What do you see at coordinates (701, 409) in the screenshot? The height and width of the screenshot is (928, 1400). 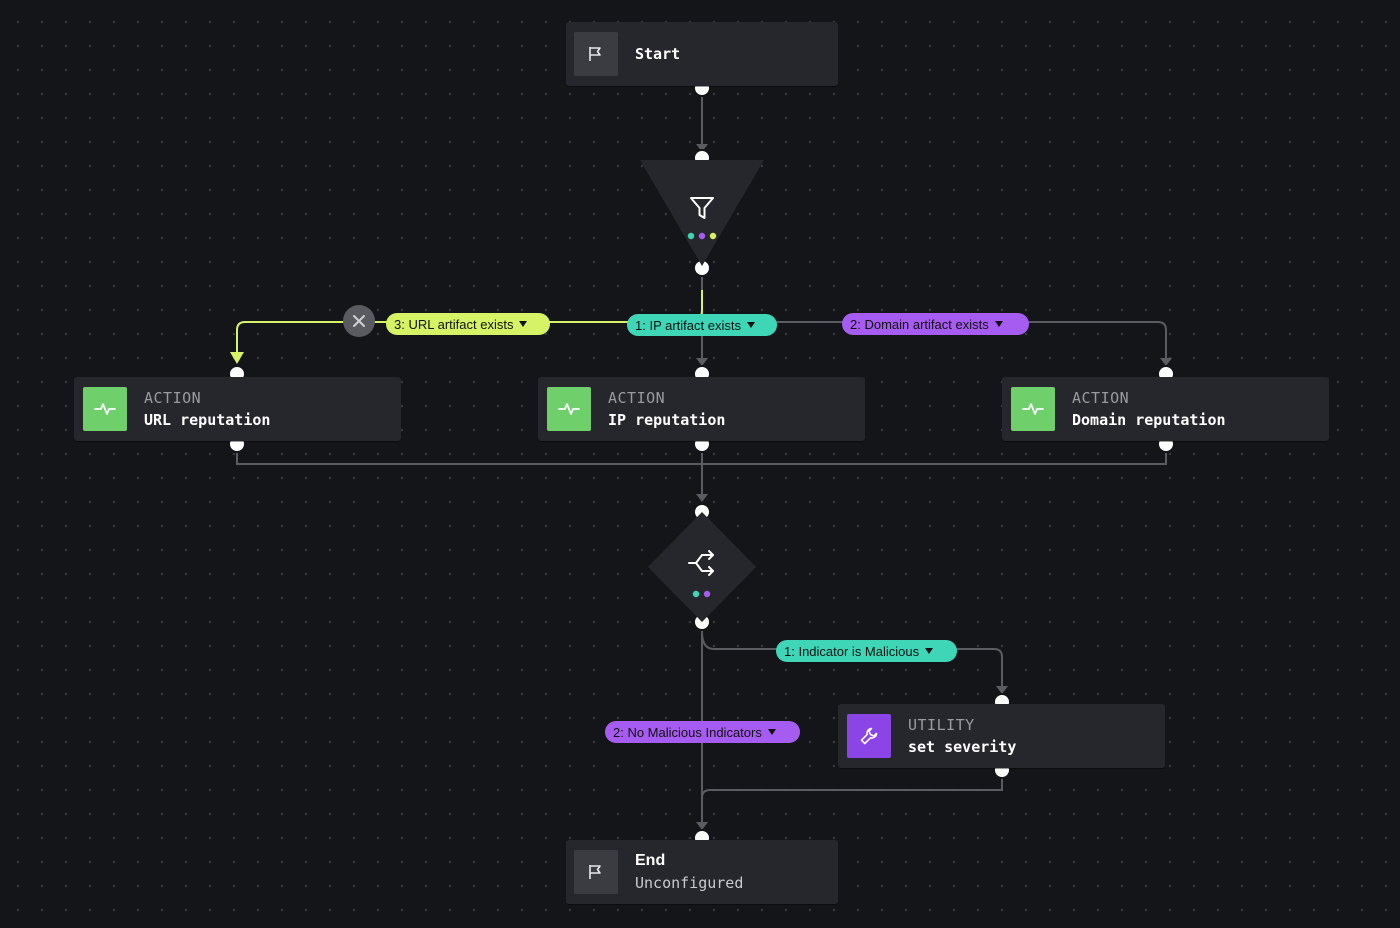 I see `action-ip-node: ACTION IP reputation` at bounding box center [701, 409].